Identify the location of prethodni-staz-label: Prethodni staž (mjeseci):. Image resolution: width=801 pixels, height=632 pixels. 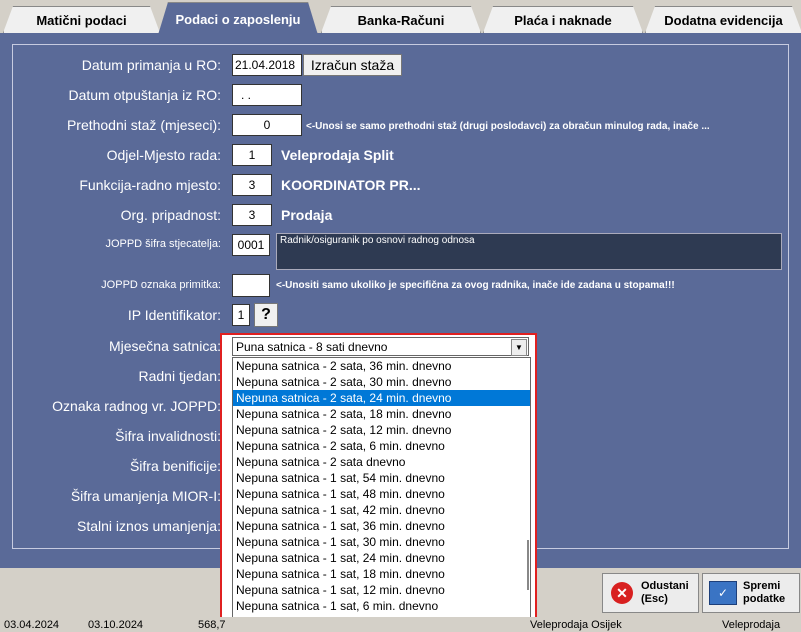
(143, 125).